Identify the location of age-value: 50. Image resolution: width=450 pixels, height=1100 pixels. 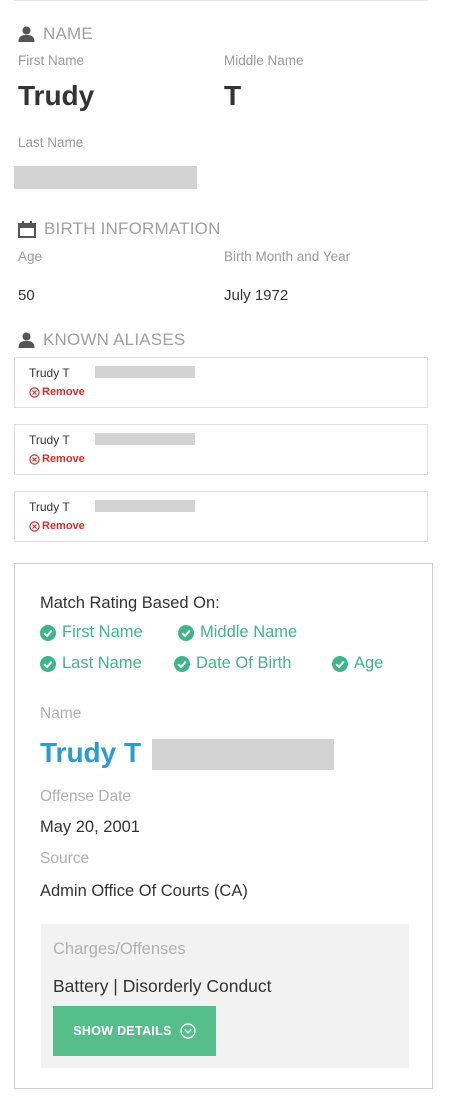
(26, 295).